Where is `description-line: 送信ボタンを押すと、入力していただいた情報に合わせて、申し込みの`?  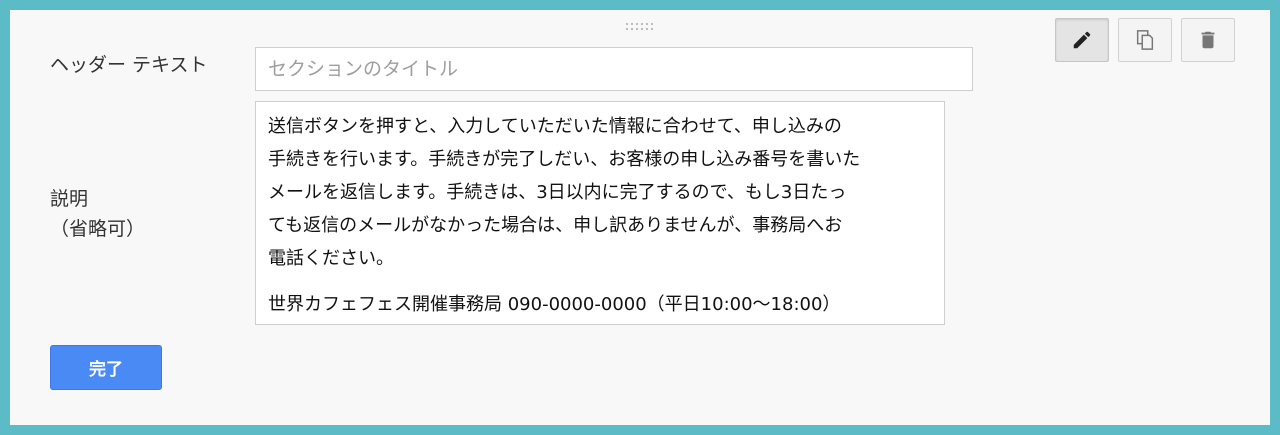
description-line: 送信ボタンを押すと、入力していただいた情報に合わせて、申し込みの is located at coordinates (555, 126).